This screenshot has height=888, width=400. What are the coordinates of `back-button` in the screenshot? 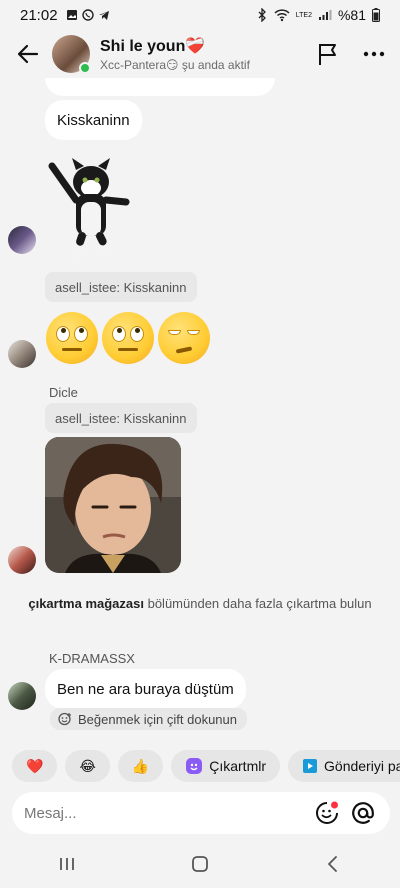 It's located at (28, 54).